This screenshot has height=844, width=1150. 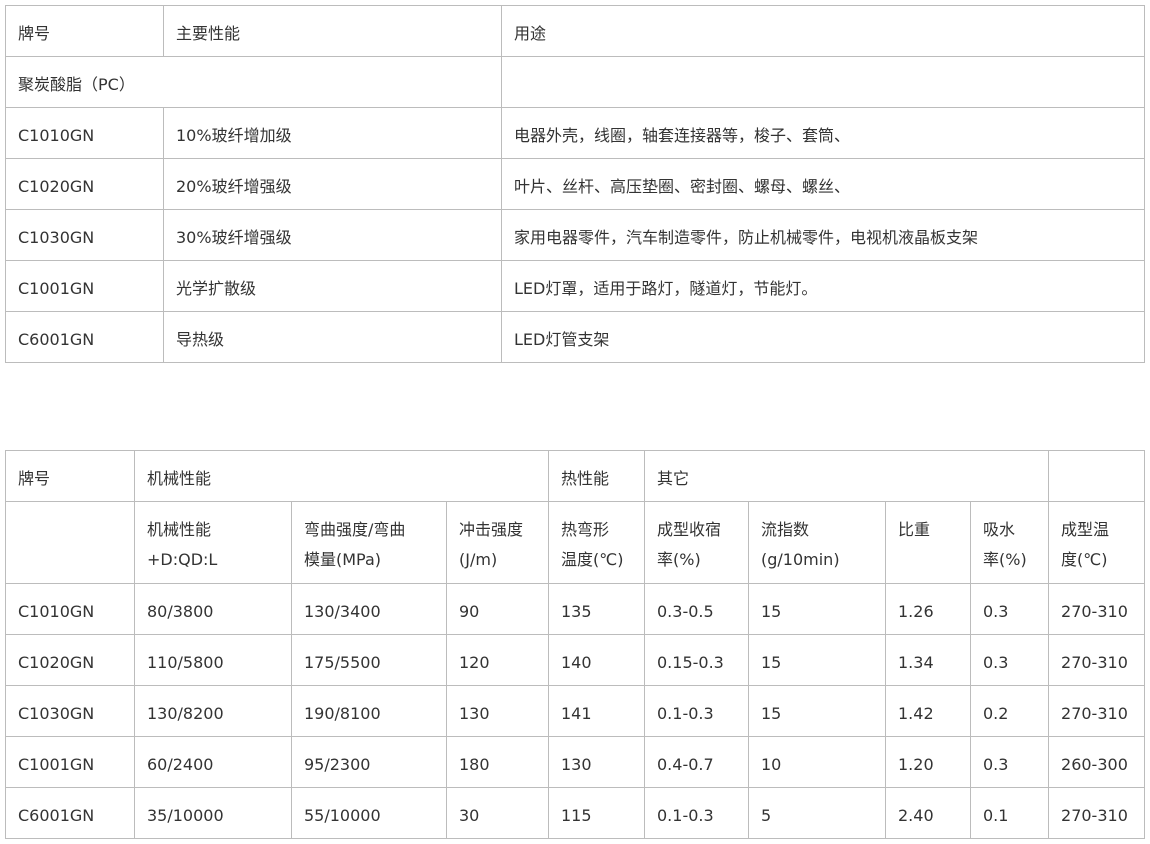 I want to click on cell-impact: 30, so click(x=497, y=813).